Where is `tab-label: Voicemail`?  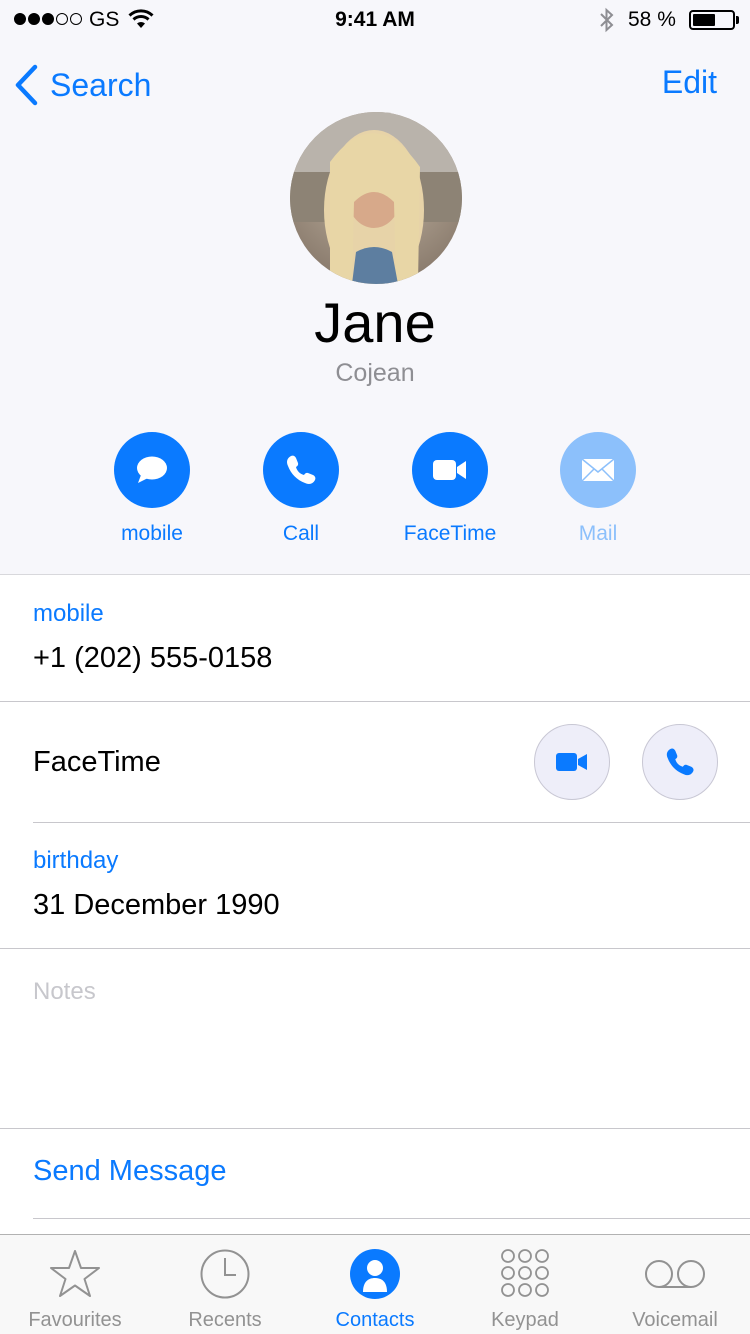 tab-label: Voicemail is located at coordinates (675, 1320).